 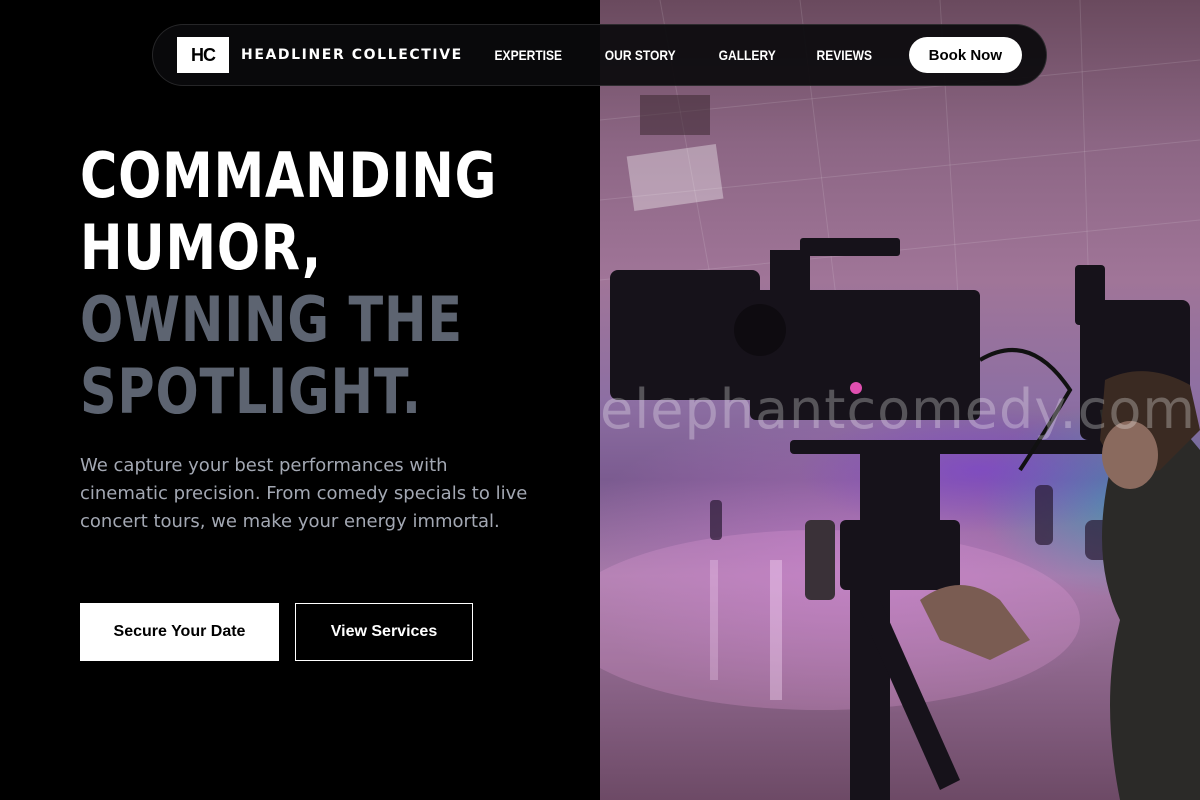 What do you see at coordinates (384, 632) in the screenshot?
I see `view-services-button: View Services` at bounding box center [384, 632].